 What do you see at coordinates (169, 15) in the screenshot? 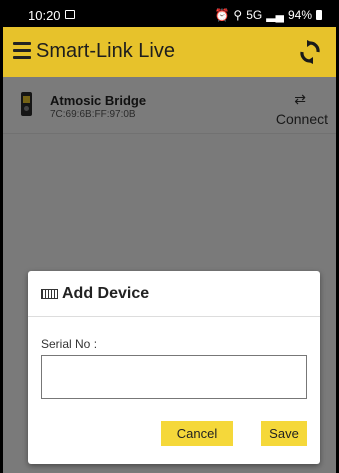
I see `status-bar: 10:20 ⏰ ⚲ 5G ▂▄ 94%` at bounding box center [169, 15].